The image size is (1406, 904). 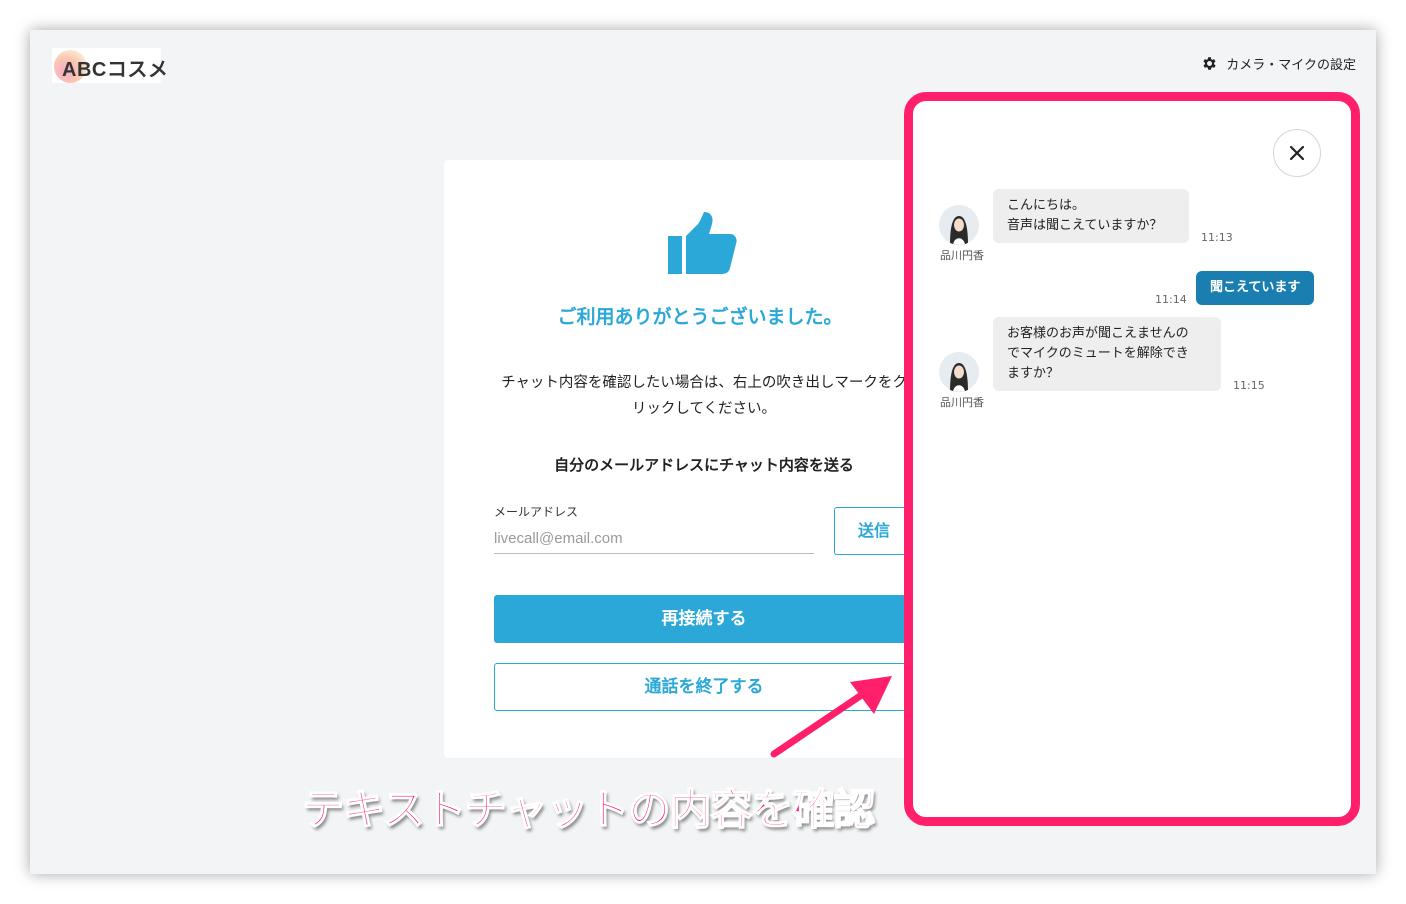 I want to click on settings-label: カメラ・マイクの設定, so click(x=1291, y=65).